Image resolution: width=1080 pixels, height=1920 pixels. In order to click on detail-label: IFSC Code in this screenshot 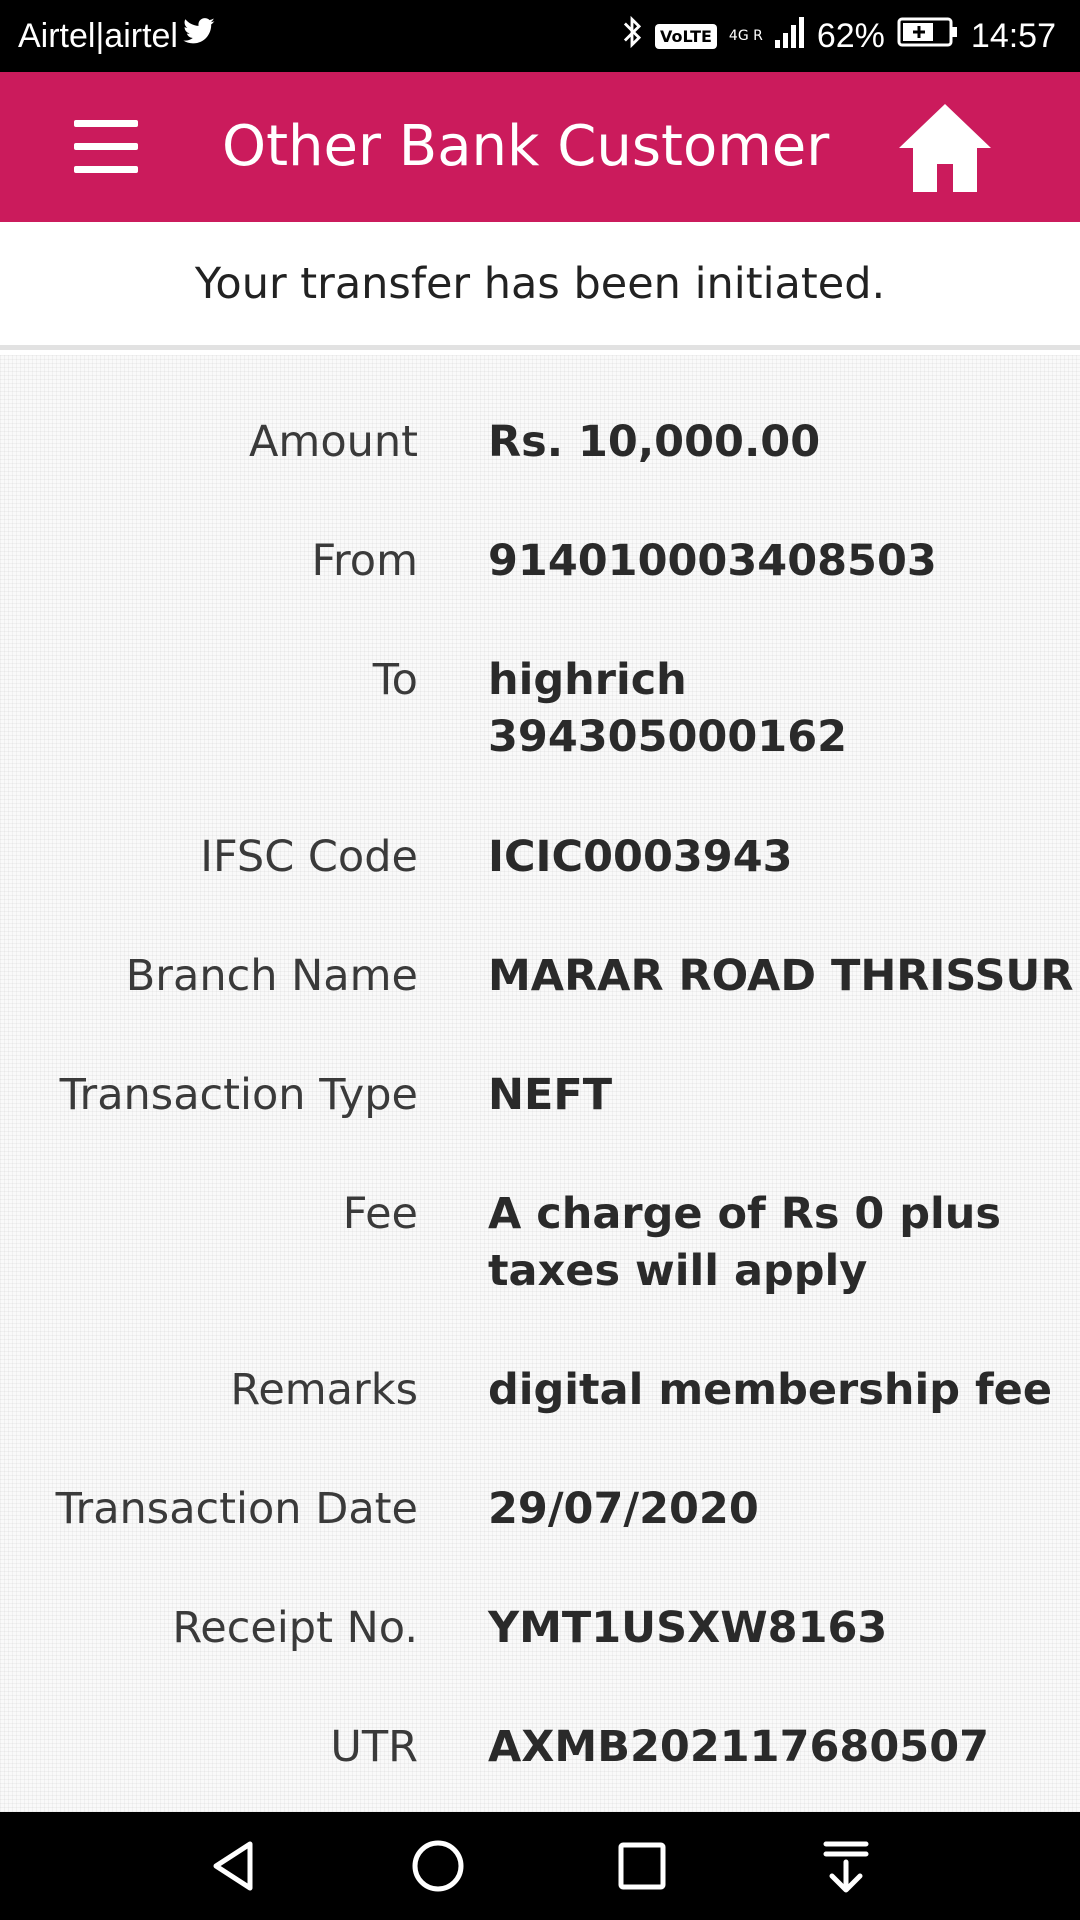, I will do `click(309, 857)`.